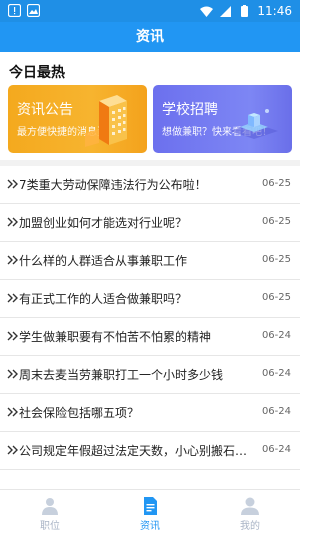 This screenshot has height=534, width=320. Describe the element at coordinates (190, 110) in the screenshot. I see `card-title: 学校招聘` at that location.